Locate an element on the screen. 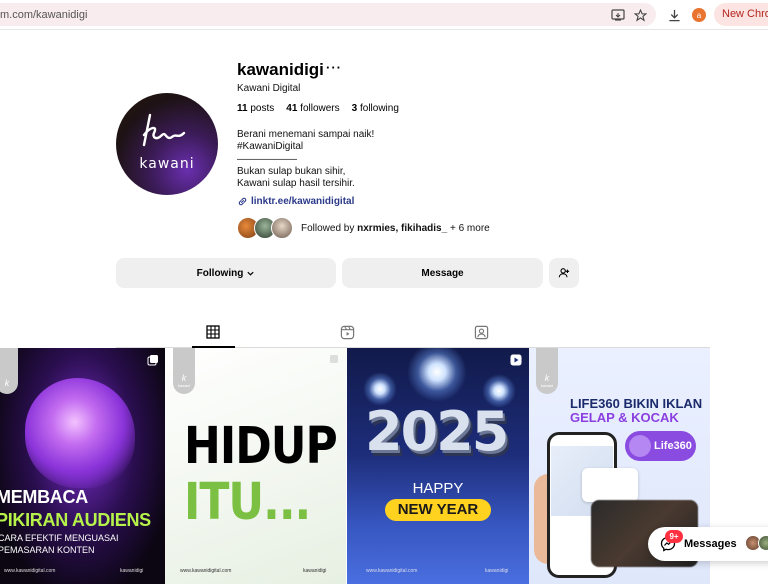 The height and width of the screenshot is (584, 768). suggested-users-button is located at coordinates (564, 273).